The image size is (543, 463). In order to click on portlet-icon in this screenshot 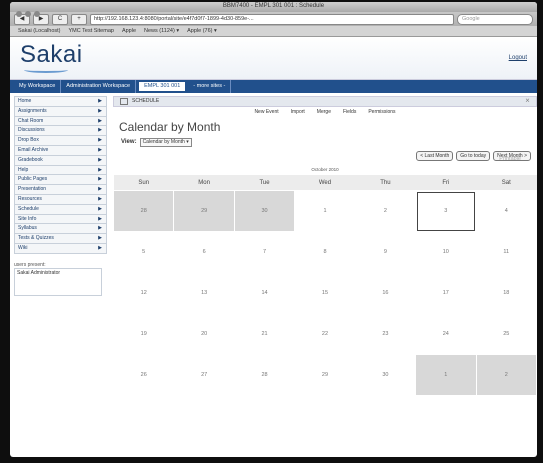, I will do `click(124, 101)`.